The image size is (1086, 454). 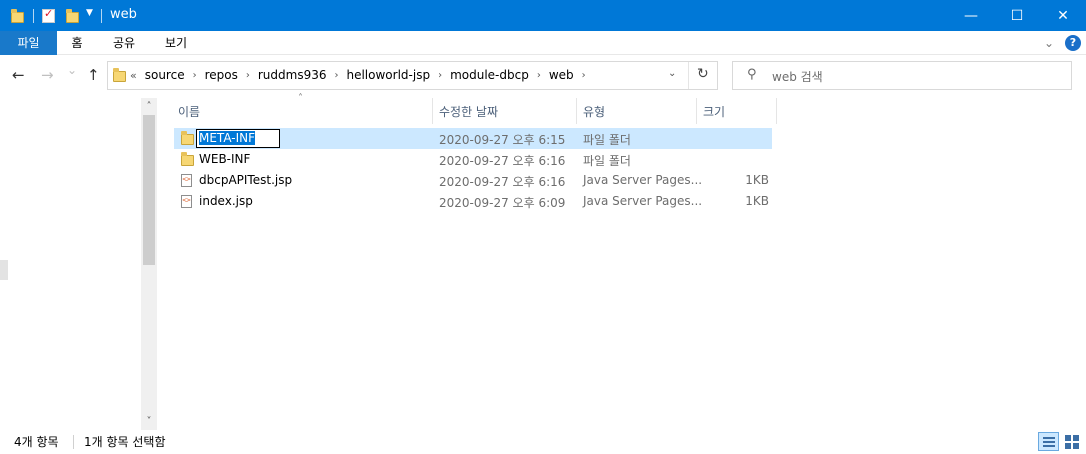 I want to click on file-date: 2020-09-27 오후 6:15, so click(x=502, y=140).